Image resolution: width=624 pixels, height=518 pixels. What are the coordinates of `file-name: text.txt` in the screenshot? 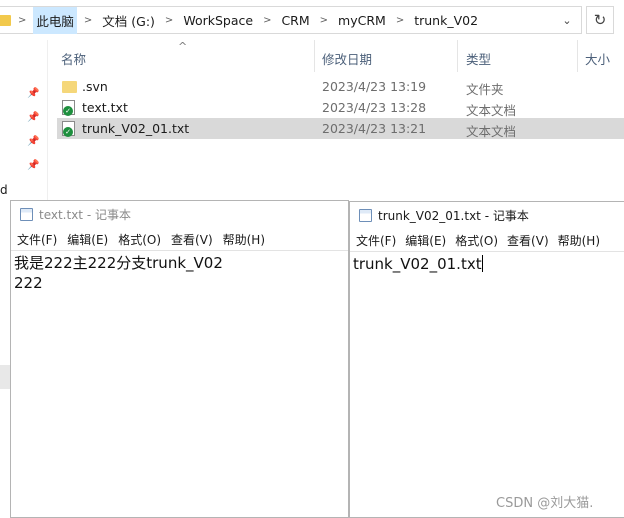 It's located at (105, 107).